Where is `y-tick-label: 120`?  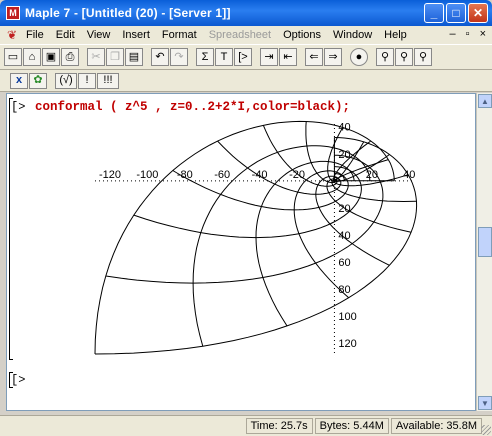 y-tick-label: 120 is located at coordinates (347, 344).